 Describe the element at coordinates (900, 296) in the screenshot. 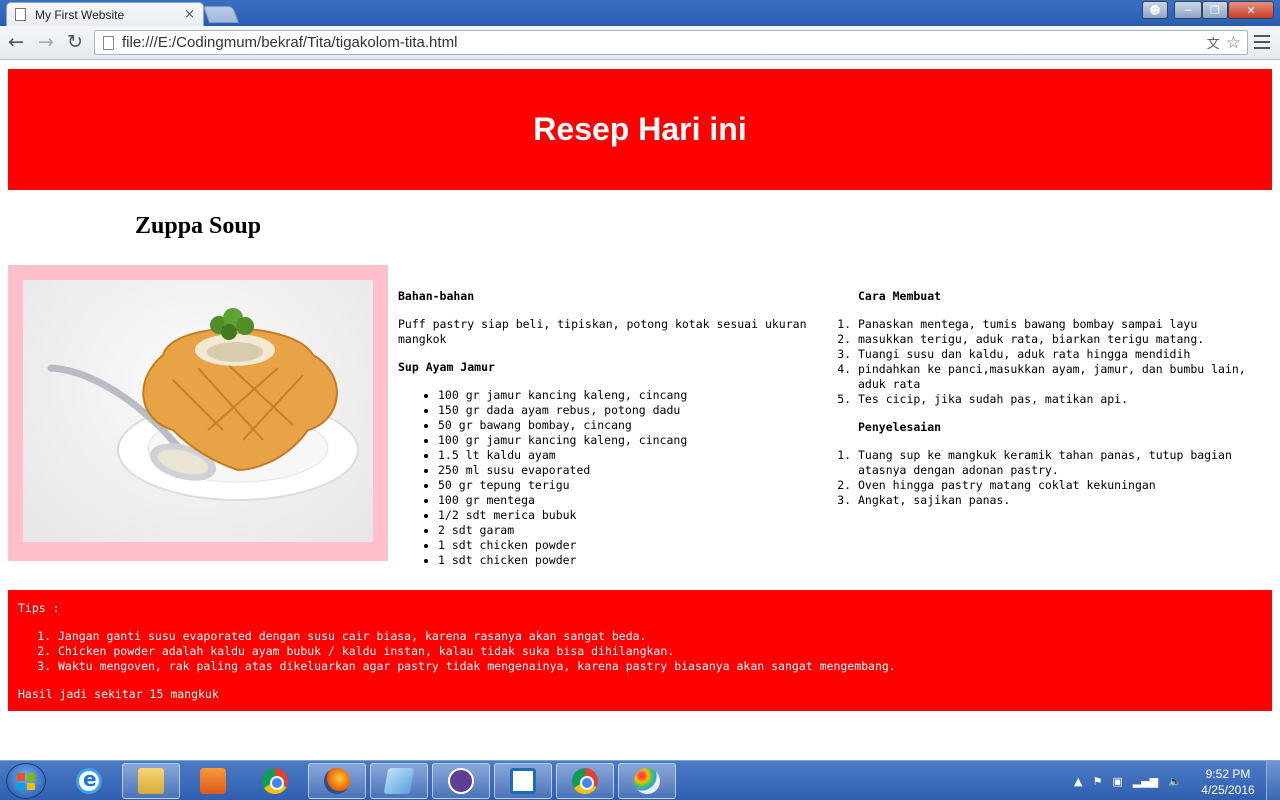

I see `method-heading: Cara Membuat` at that location.